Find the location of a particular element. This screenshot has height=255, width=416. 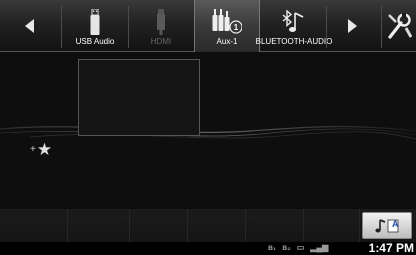

mode-letter: A is located at coordinates (395, 224).